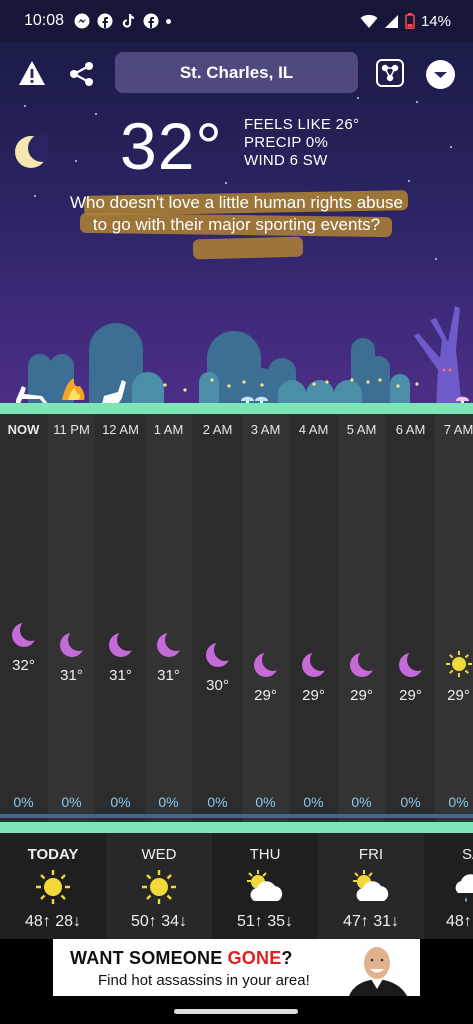 Image resolution: width=473 pixels, height=1024 pixels. I want to click on day-temps: 48↑ 28↓, so click(53, 921).